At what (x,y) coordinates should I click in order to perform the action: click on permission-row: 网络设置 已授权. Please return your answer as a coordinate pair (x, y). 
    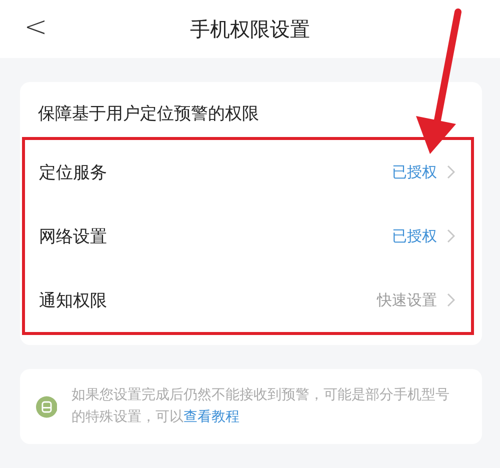
    Looking at the image, I should click on (248, 236).